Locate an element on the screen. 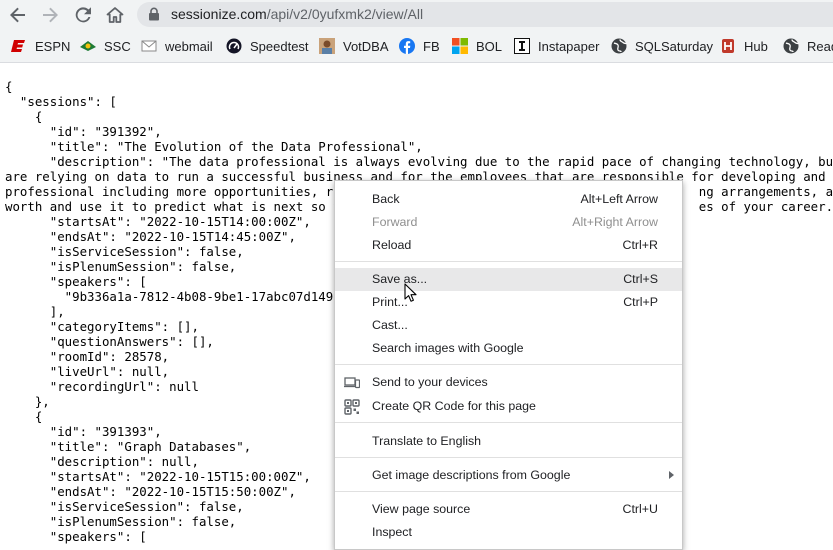 This screenshot has width=833, height=550. reload-button is located at coordinates (83, 15).